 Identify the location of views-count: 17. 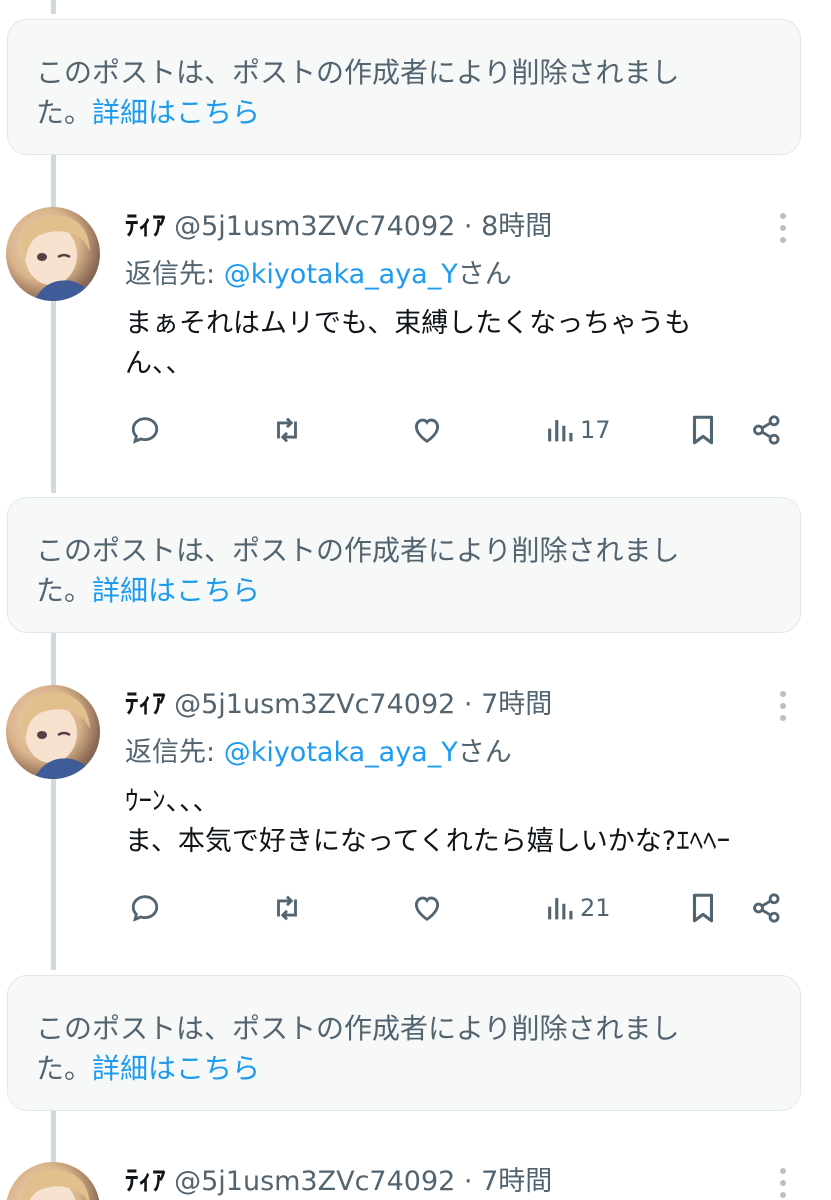
(595, 430).